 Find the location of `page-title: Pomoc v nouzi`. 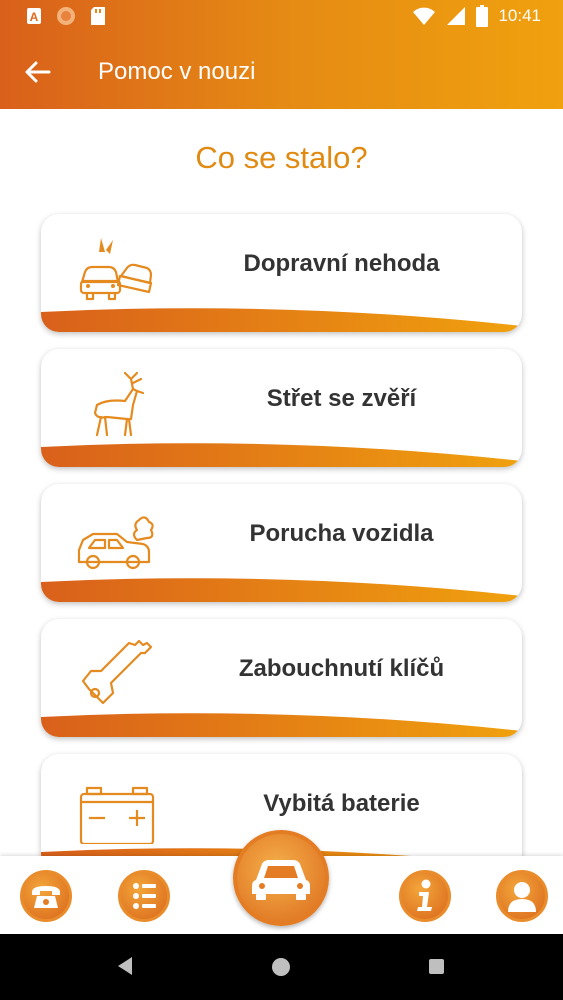

page-title: Pomoc v nouzi is located at coordinates (177, 71).